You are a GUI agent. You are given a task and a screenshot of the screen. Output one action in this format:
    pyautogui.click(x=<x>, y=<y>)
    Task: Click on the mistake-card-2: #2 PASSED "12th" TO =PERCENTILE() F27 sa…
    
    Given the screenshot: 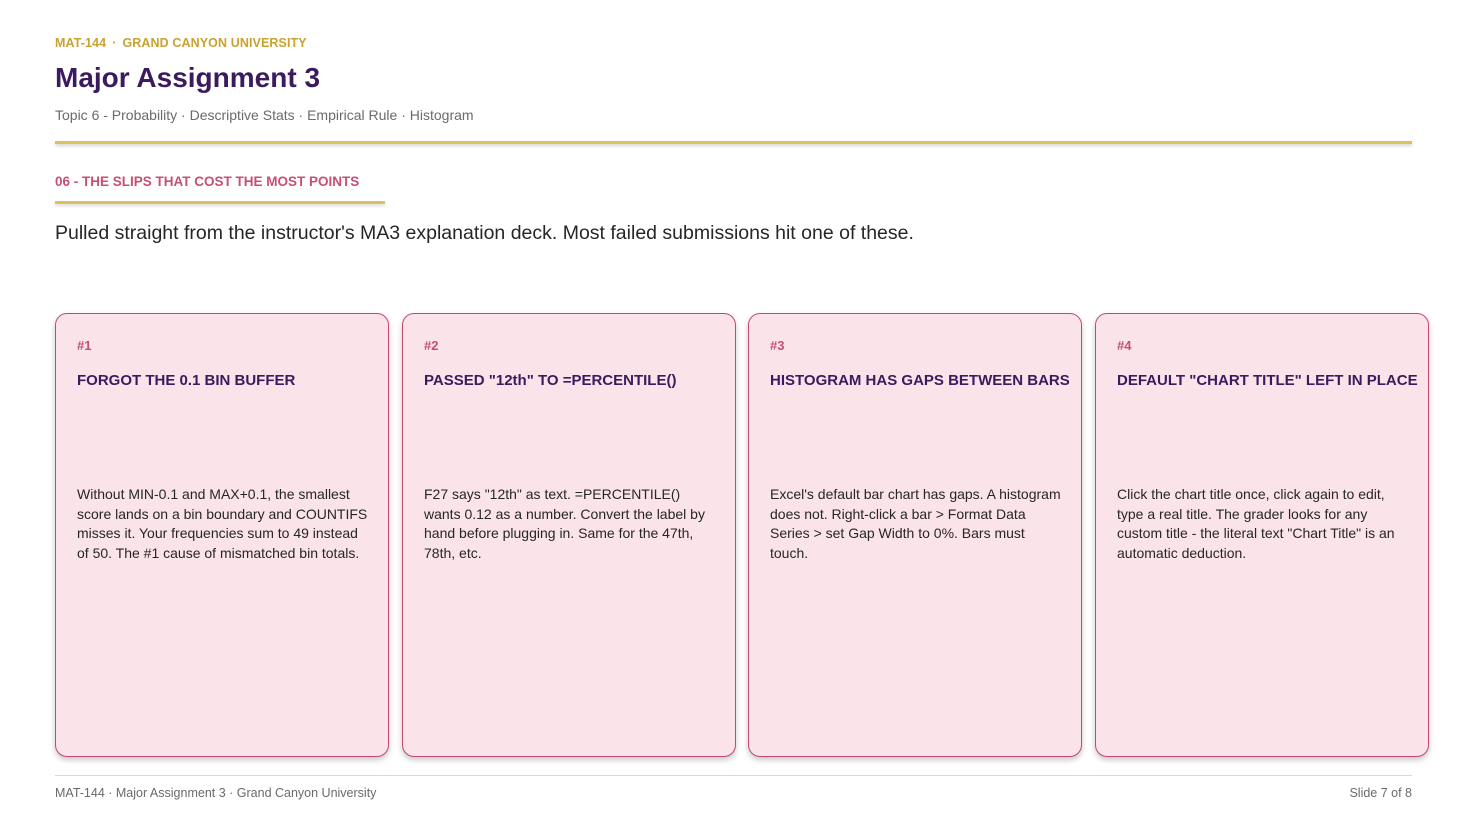 What is the action you would take?
    pyautogui.click(x=569, y=535)
    